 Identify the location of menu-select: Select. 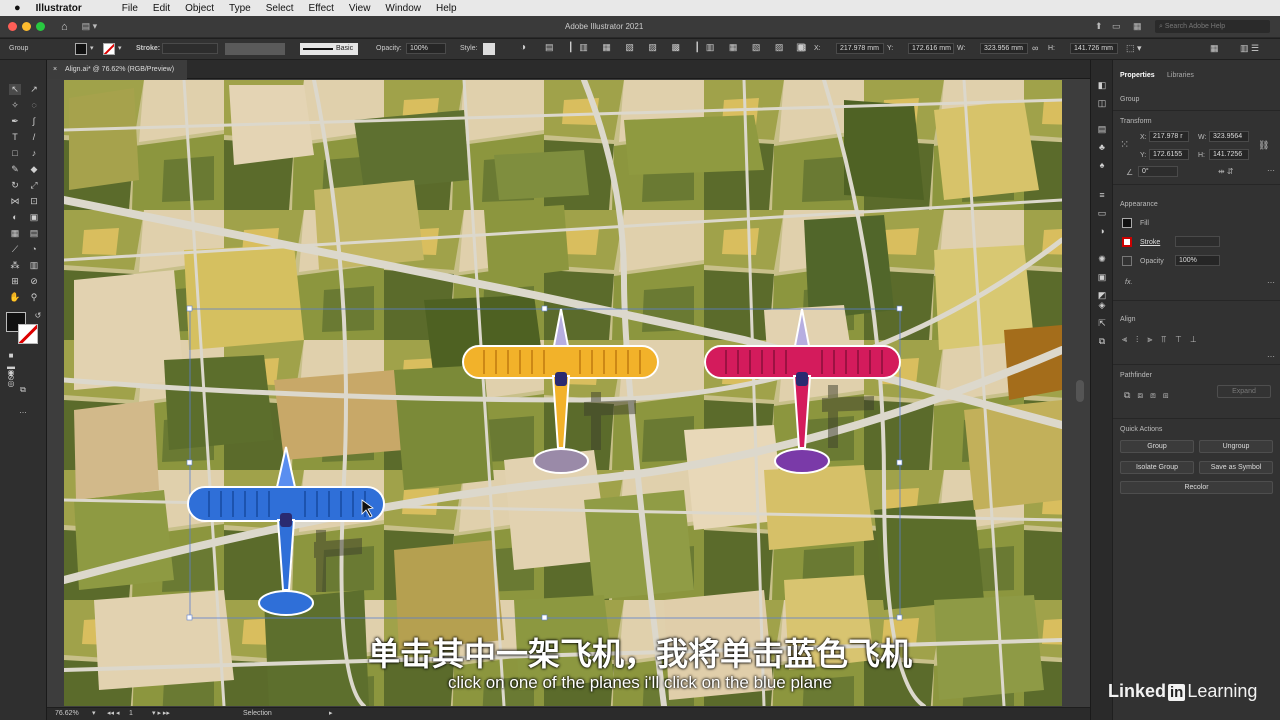
(280, 8).